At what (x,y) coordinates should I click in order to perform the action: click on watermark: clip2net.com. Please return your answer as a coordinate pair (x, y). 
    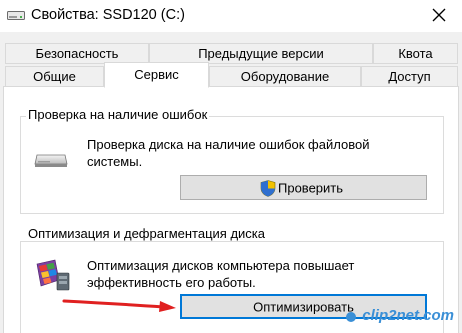
    Looking at the image, I should click on (399, 318).